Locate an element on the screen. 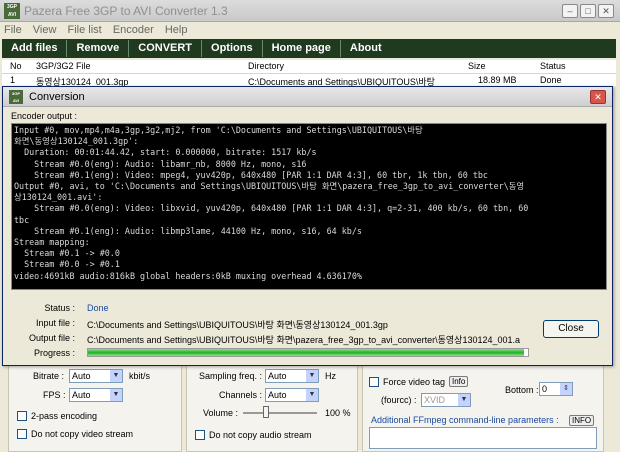  options-button: Options is located at coordinates (232, 48).